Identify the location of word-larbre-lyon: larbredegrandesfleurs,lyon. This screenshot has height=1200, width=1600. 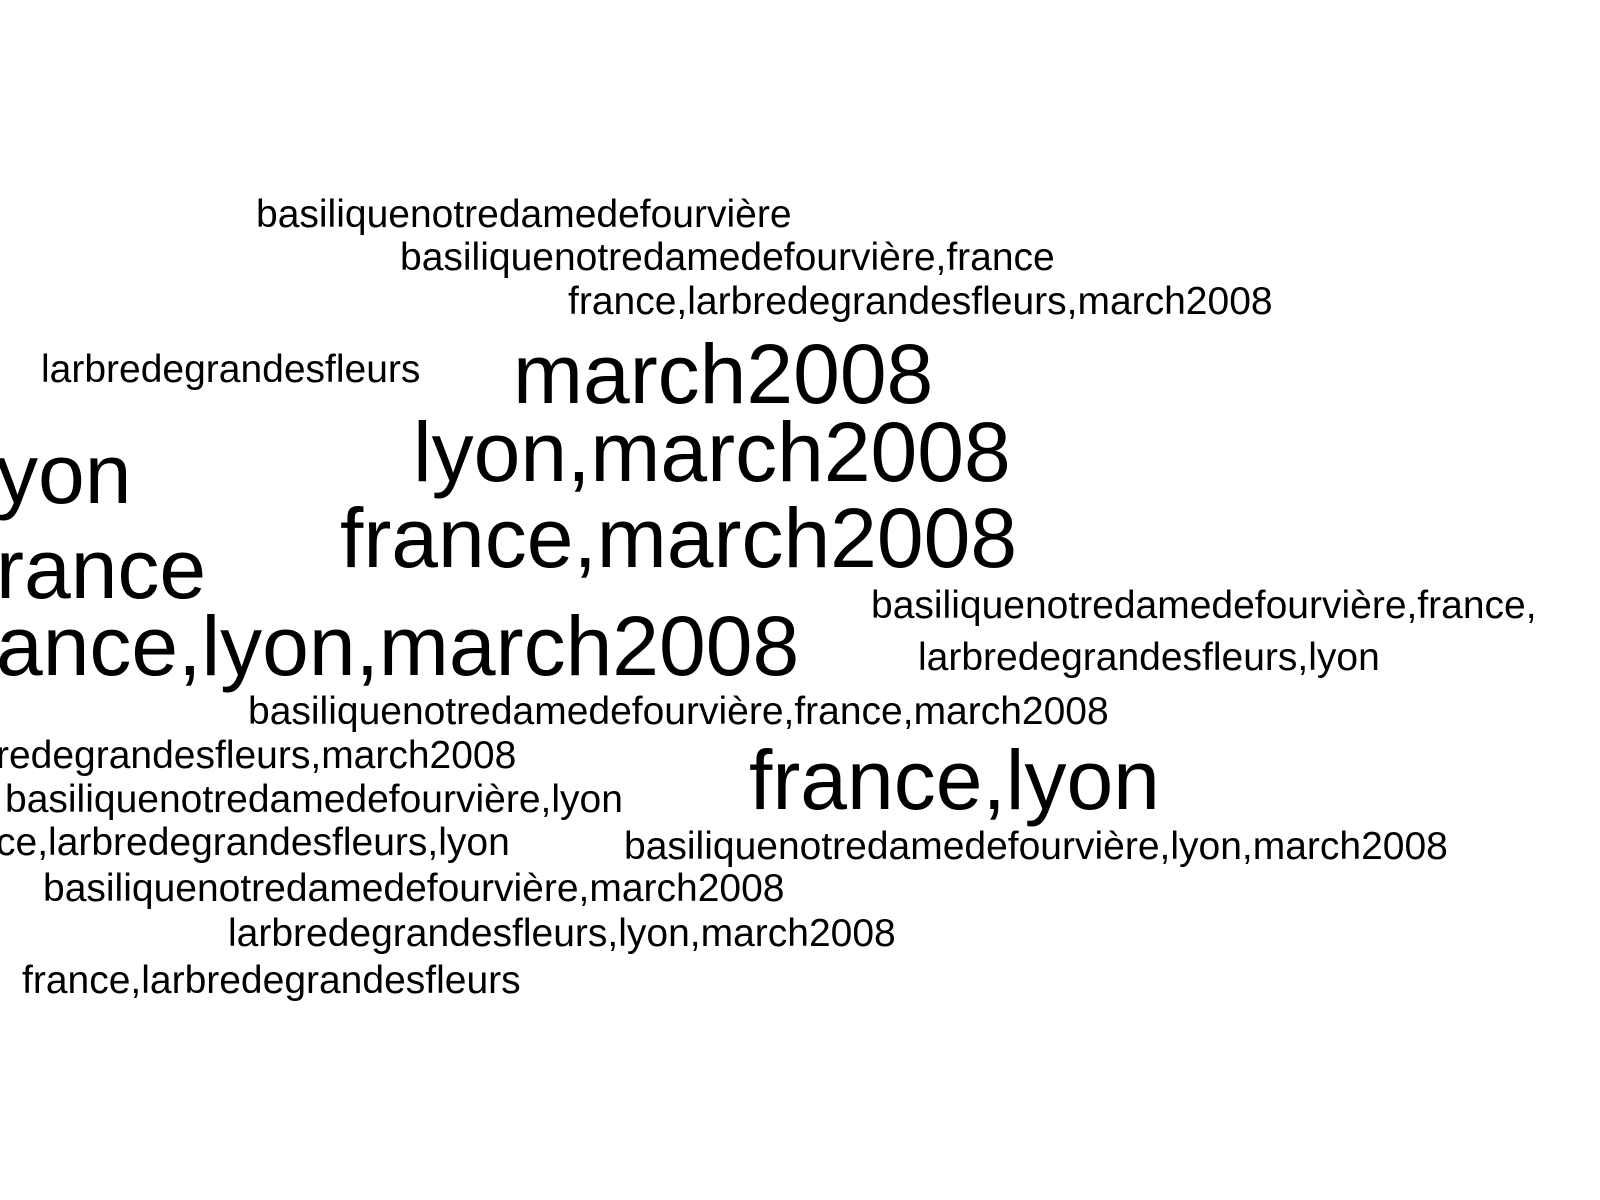
(1149, 657).